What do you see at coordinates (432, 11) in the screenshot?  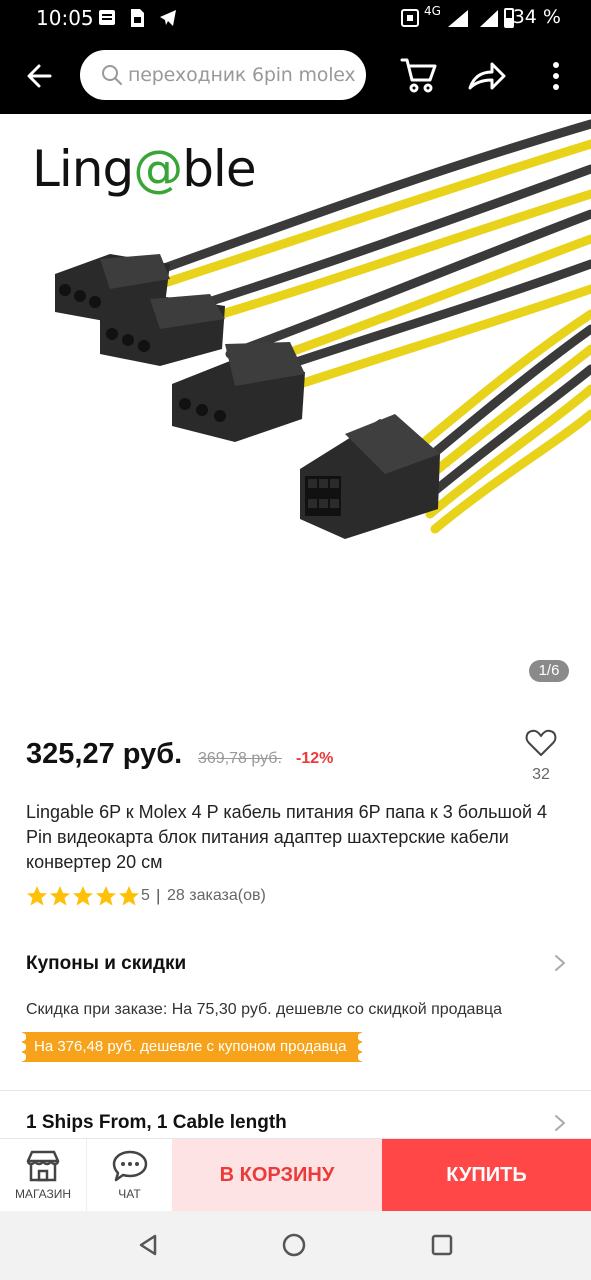 I see `network-type-label: 4G` at bounding box center [432, 11].